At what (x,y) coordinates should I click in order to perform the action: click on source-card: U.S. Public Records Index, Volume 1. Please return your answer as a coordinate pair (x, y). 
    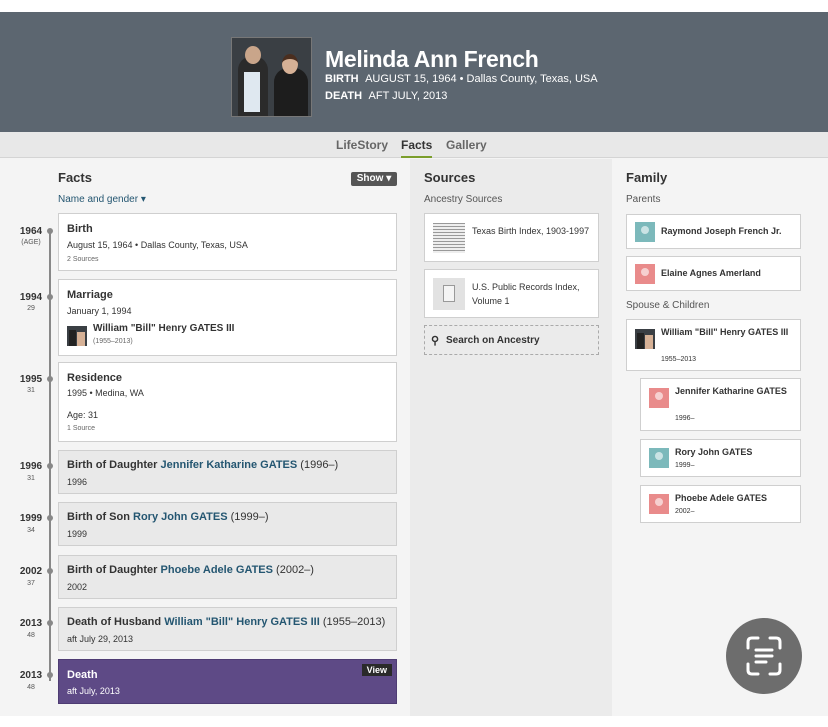
    Looking at the image, I should click on (511, 293).